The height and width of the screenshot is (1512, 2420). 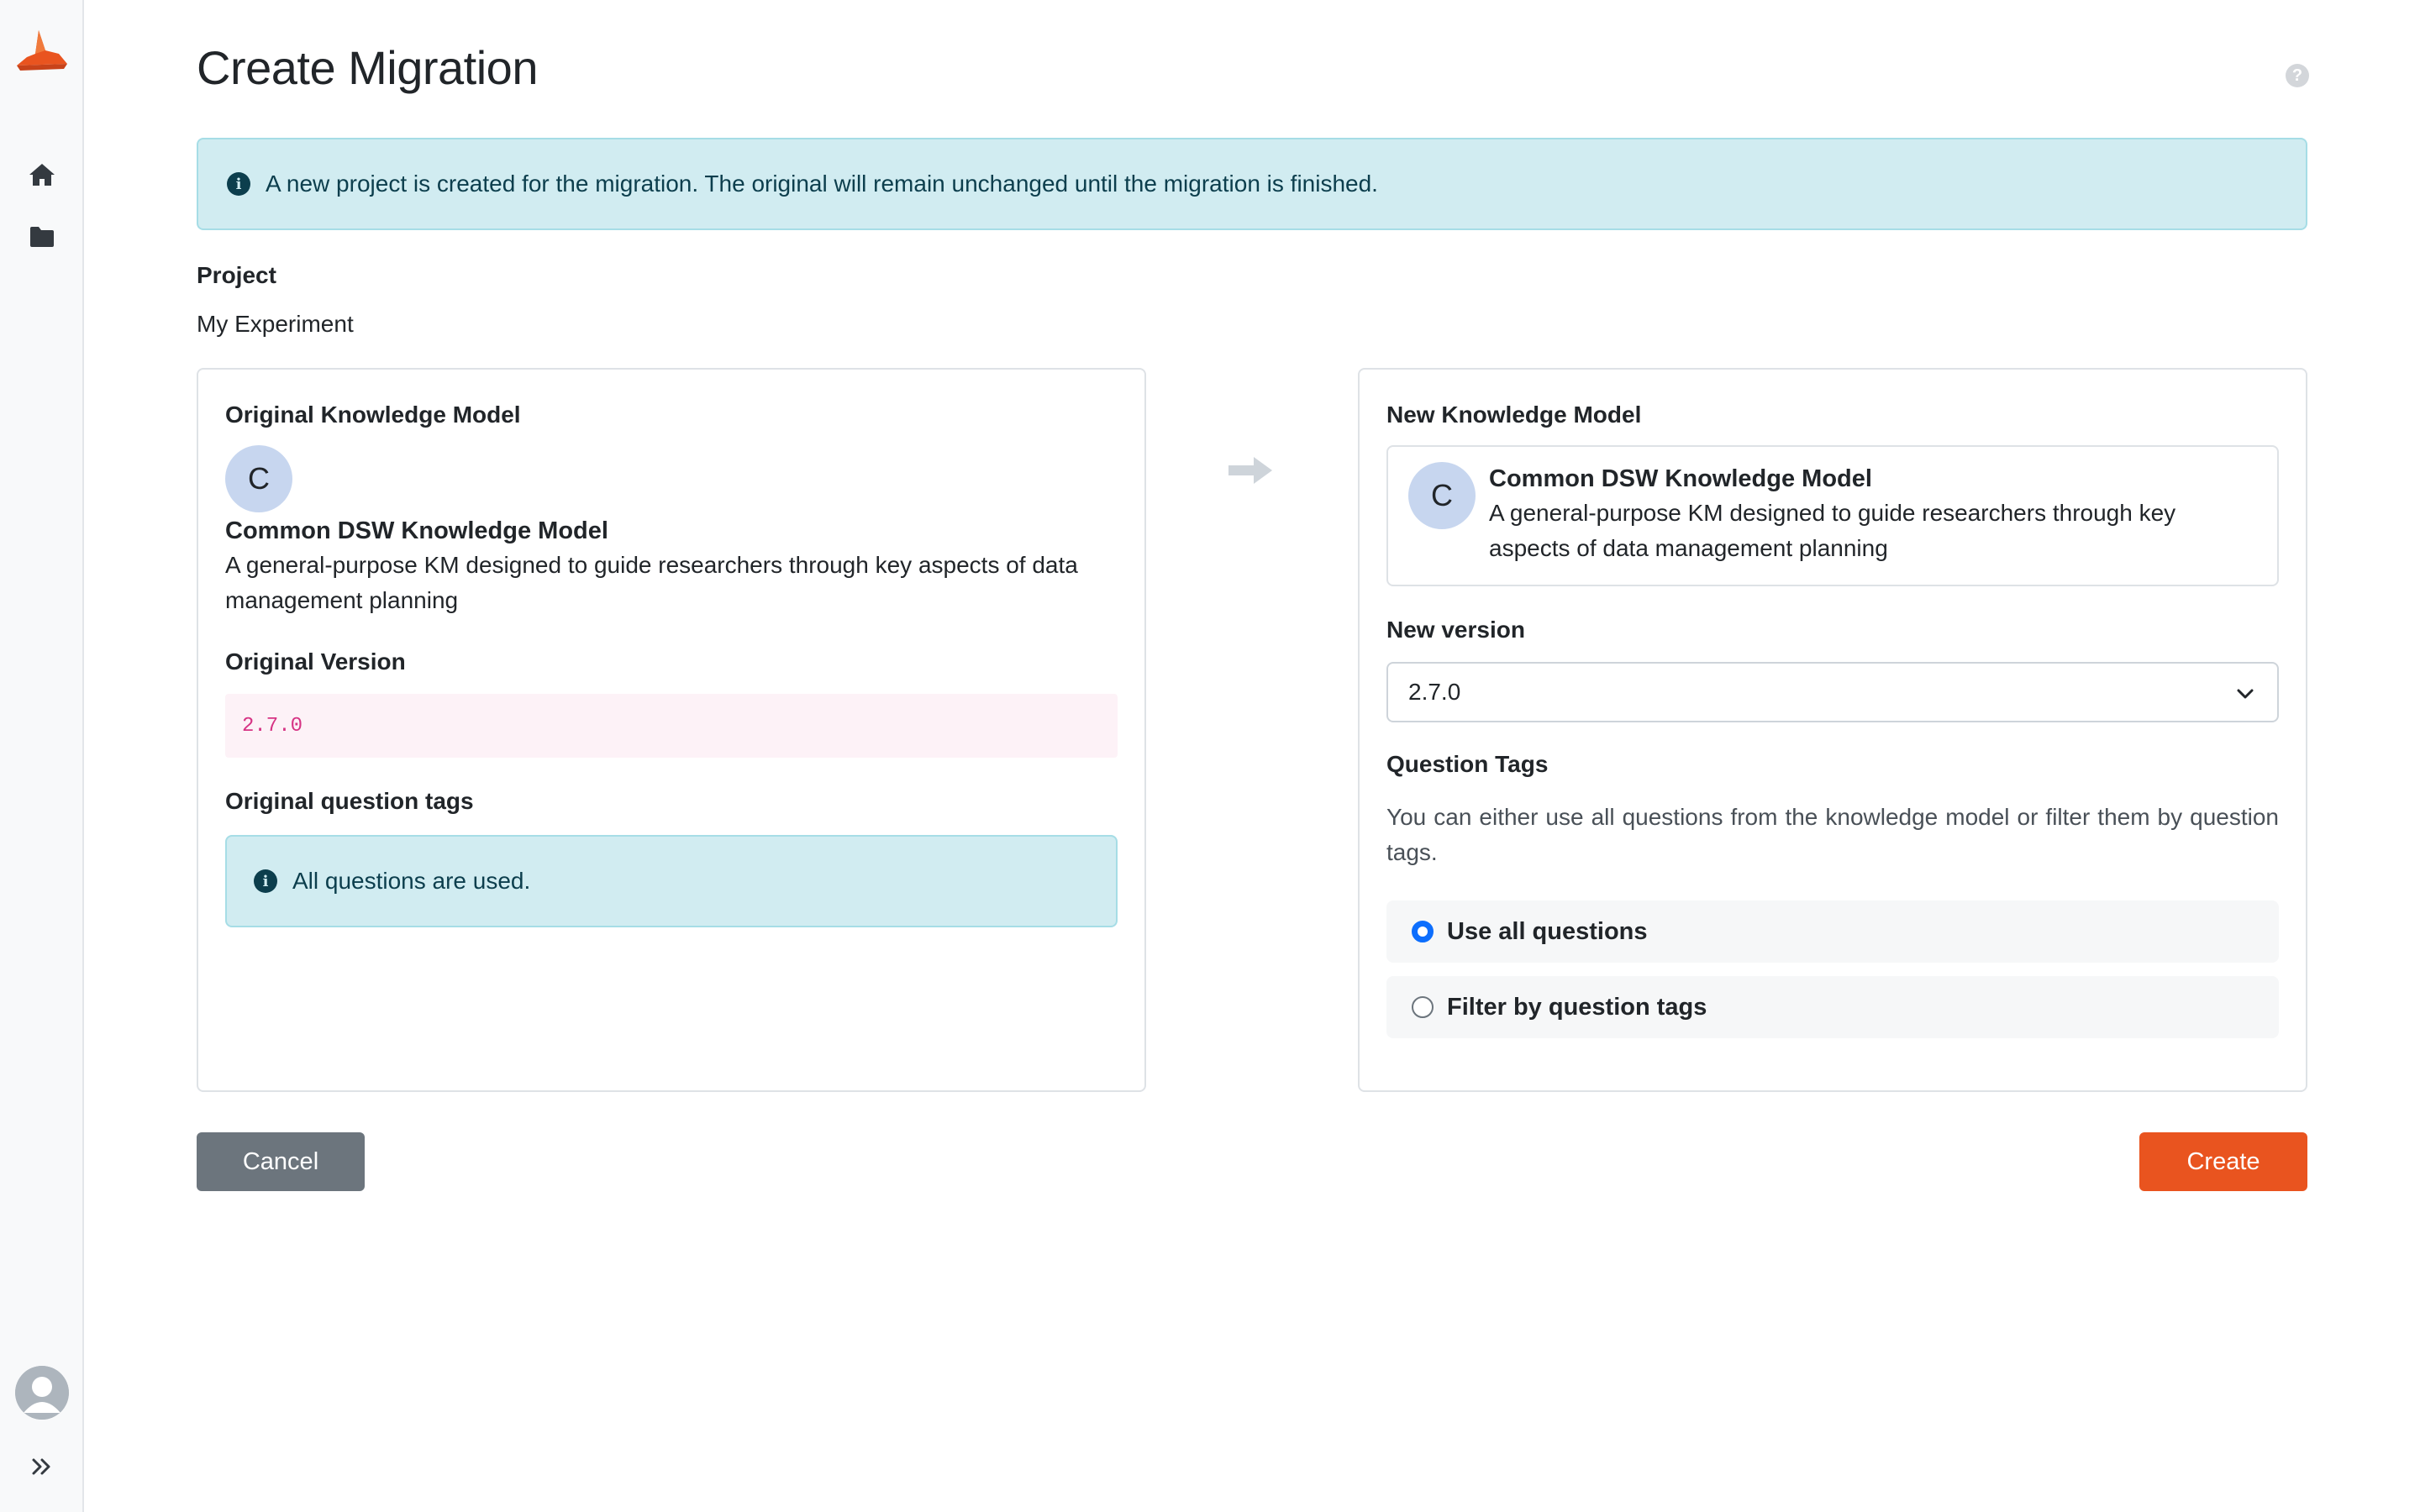 I want to click on sidebar, so click(x=42, y=756).